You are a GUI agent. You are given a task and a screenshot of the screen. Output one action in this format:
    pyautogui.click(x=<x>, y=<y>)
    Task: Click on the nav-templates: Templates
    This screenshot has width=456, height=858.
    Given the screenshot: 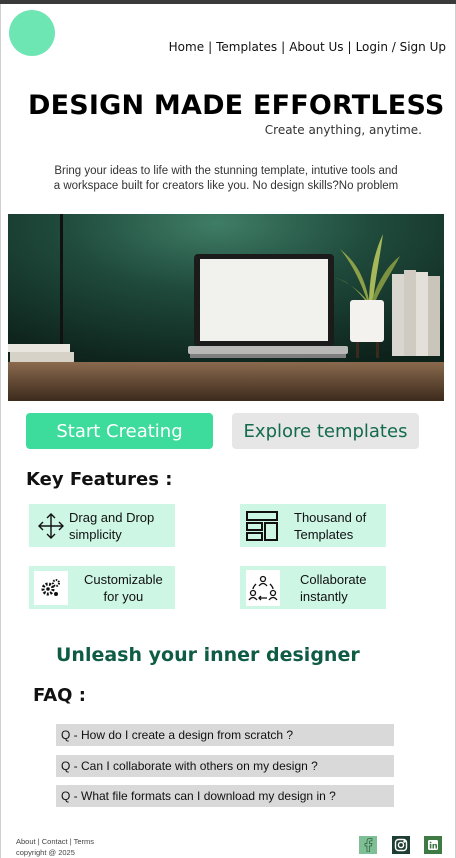 What is the action you would take?
    pyautogui.click(x=246, y=47)
    